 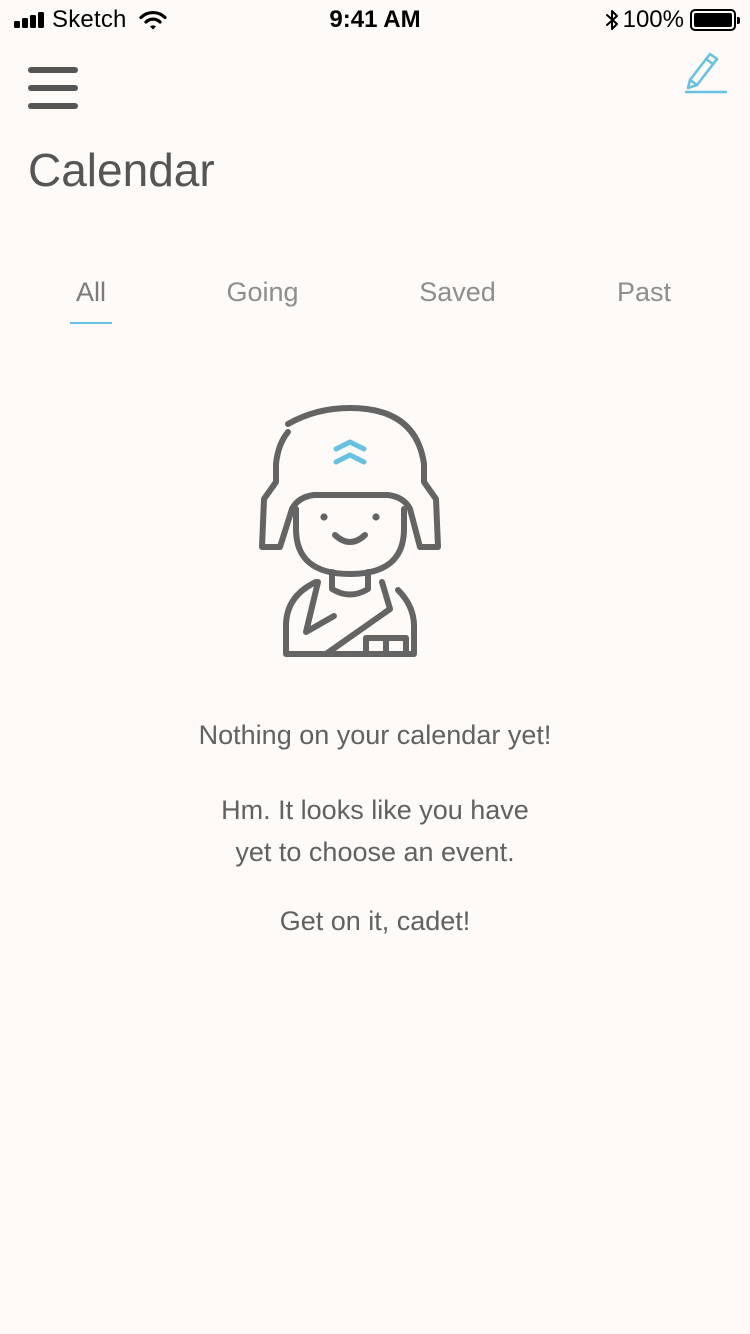 I want to click on status-bar-right: 100%, so click(x=672, y=20).